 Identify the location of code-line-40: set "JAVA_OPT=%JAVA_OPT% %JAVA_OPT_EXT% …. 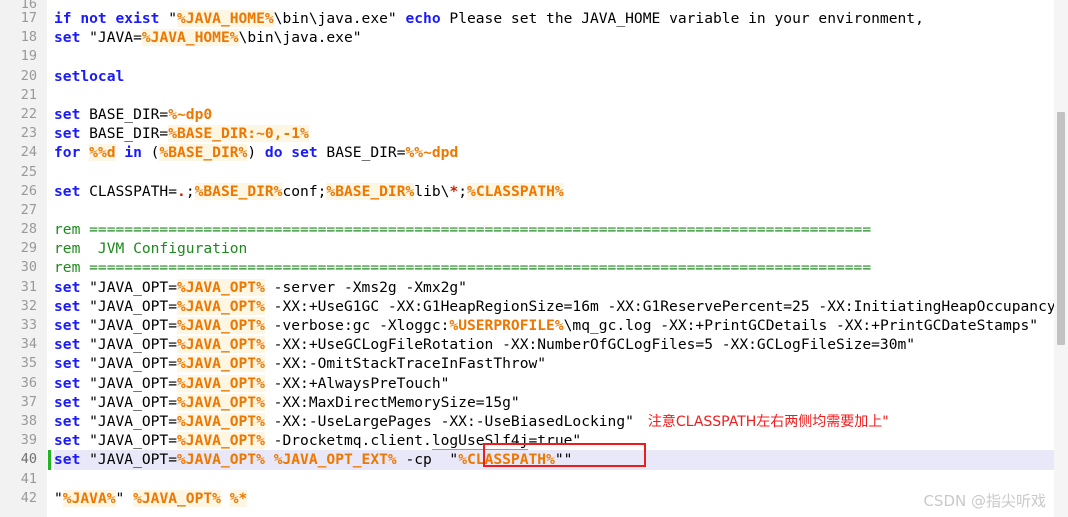
(554, 460).